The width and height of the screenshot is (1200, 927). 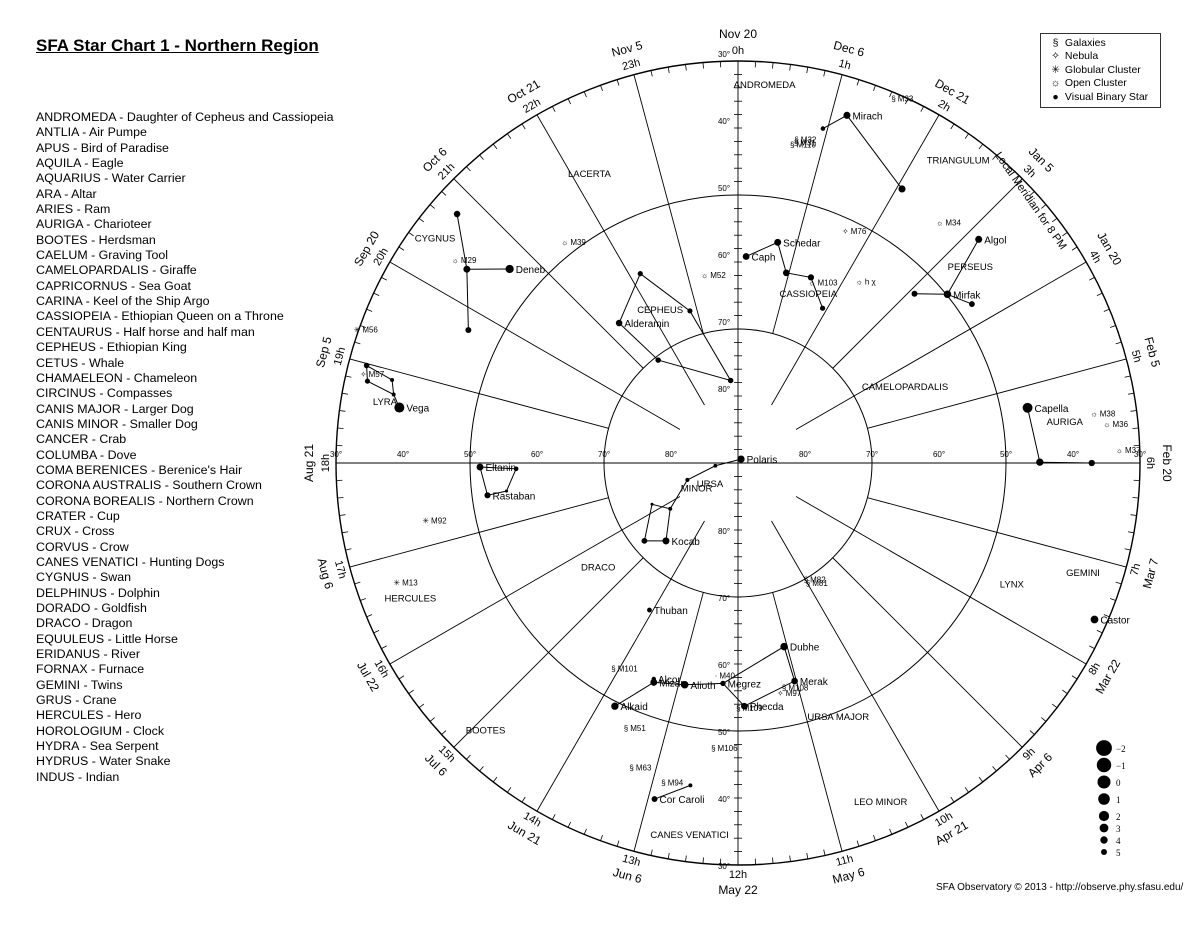 I want to click on dec-label: 50°, so click(x=470, y=454).